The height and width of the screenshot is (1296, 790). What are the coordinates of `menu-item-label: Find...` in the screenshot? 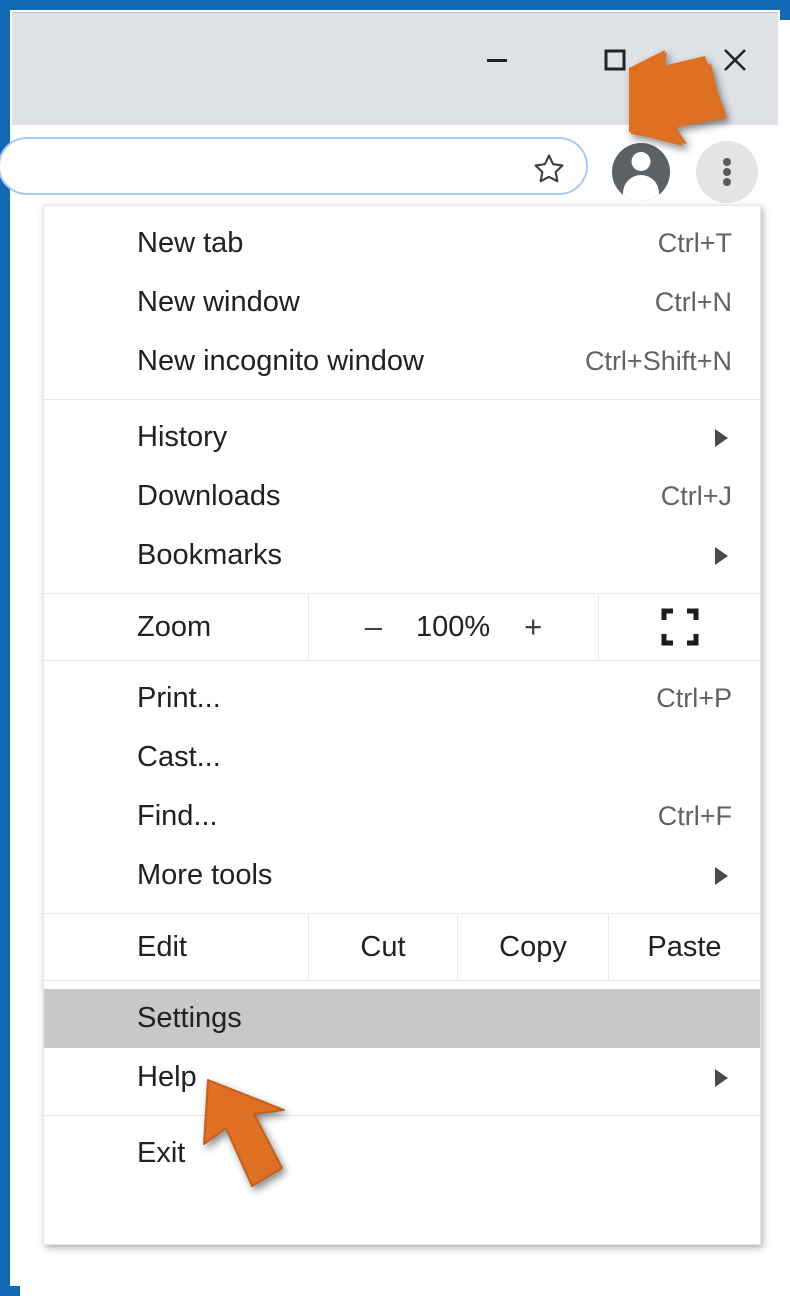 It's located at (177, 816).